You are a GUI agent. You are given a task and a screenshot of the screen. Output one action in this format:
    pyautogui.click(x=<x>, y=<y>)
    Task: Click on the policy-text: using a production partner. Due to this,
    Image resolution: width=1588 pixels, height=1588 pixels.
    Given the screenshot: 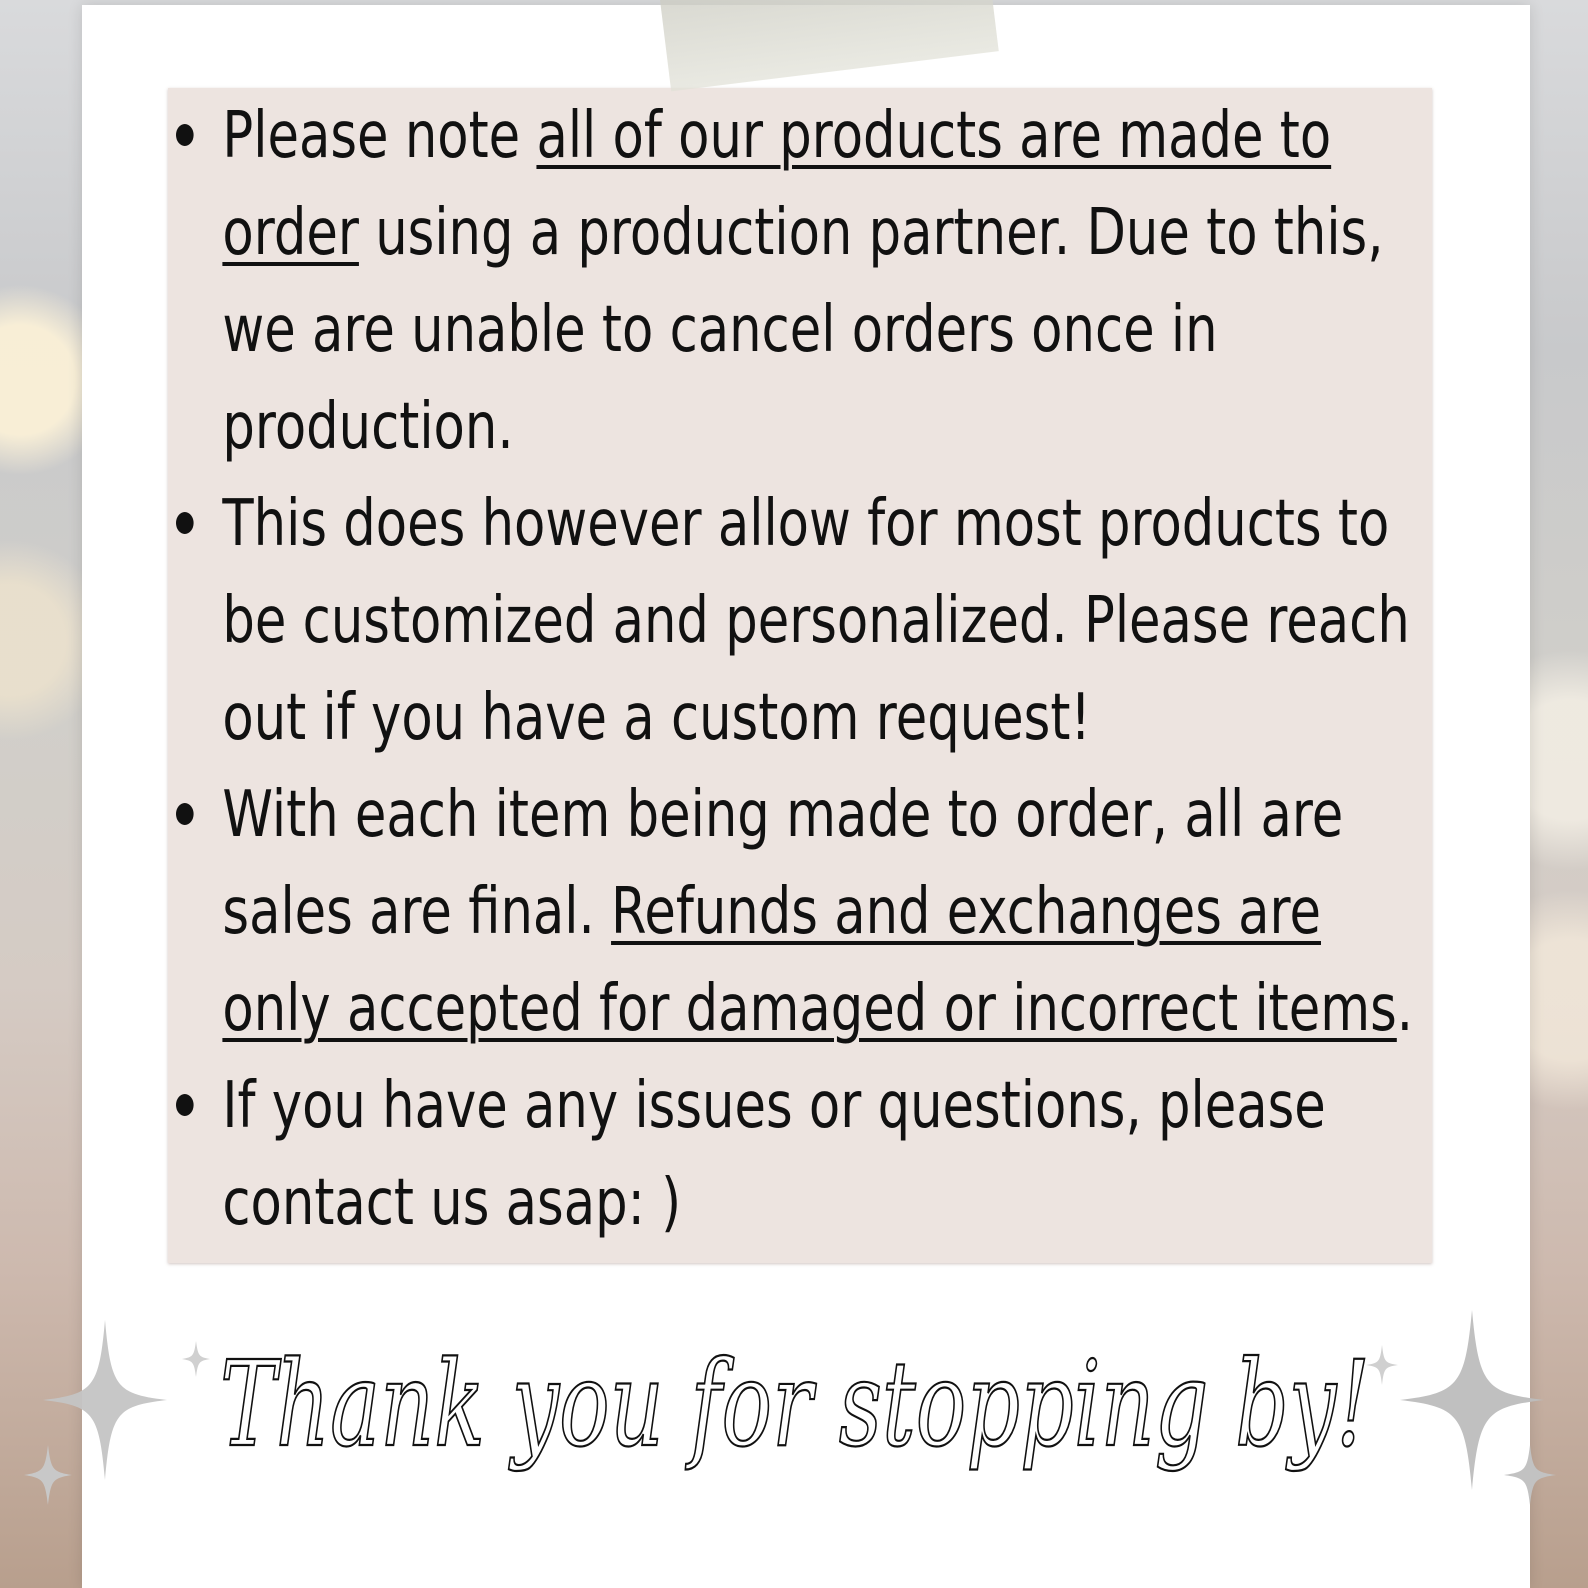 What is the action you would take?
    pyautogui.click(x=871, y=233)
    